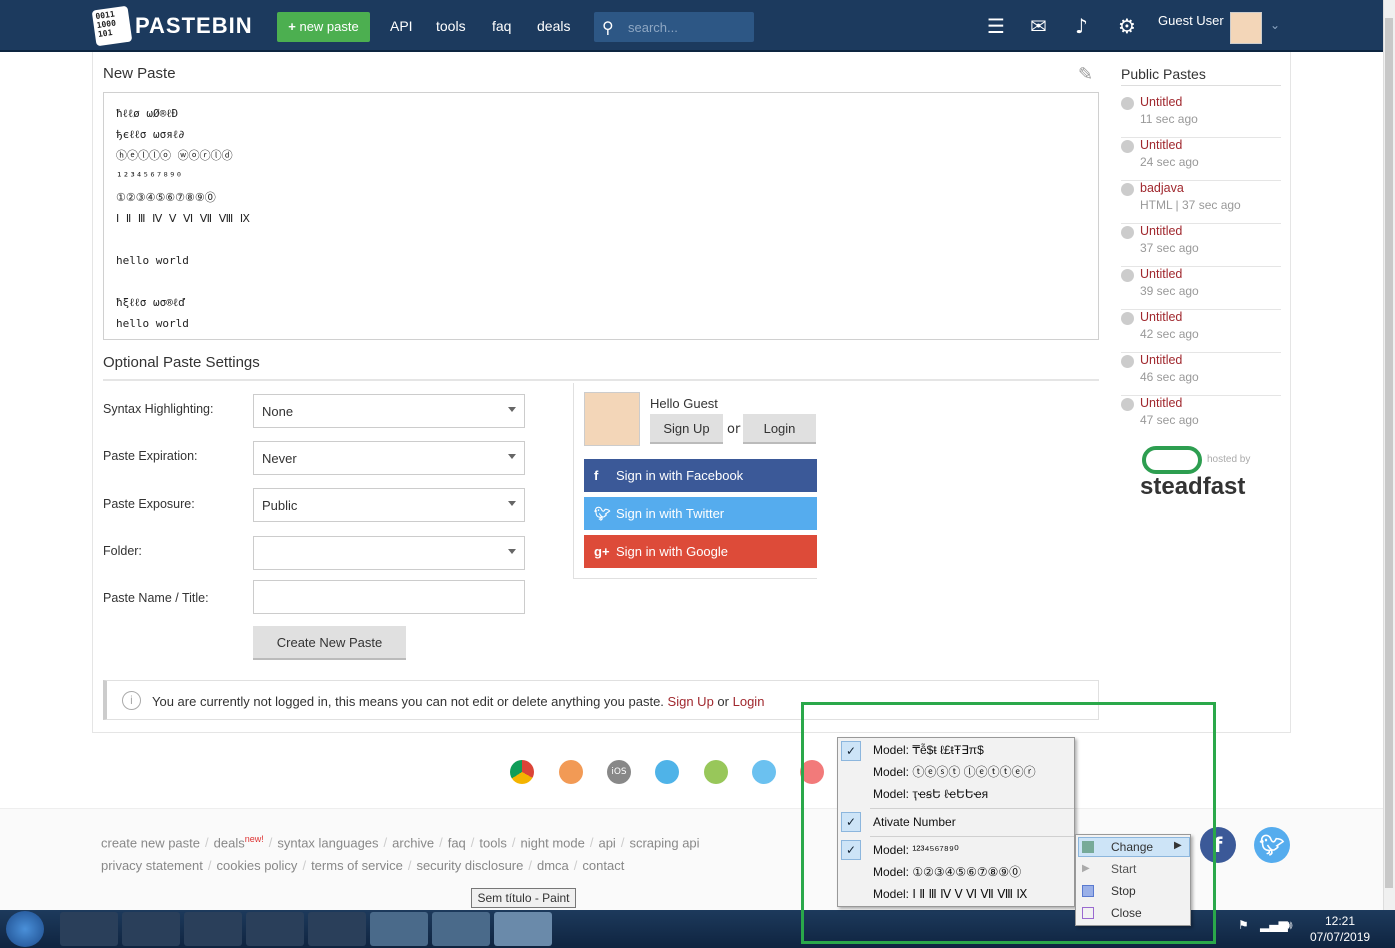 This screenshot has width=1395, height=948. What do you see at coordinates (947, 872) in the screenshot?
I see `menu-item-model: Model: ①②③④⑤⑥⑦⑧⑨⓪` at bounding box center [947, 872].